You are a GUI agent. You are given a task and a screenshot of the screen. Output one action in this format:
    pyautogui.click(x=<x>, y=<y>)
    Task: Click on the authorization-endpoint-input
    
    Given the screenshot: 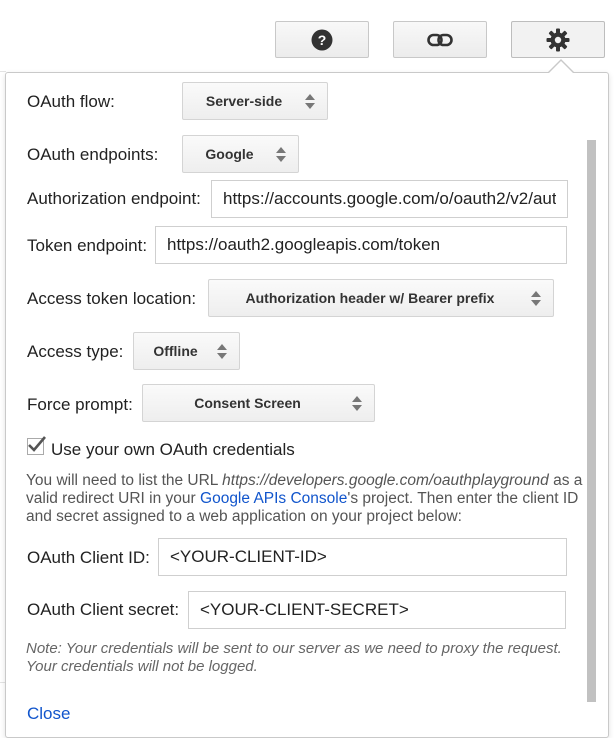 What is the action you would take?
    pyautogui.click(x=389, y=199)
    